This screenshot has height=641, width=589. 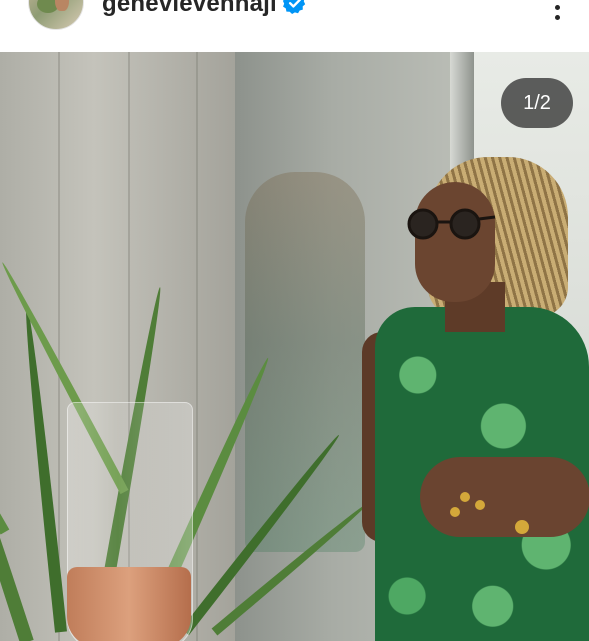 What do you see at coordinates (129, 604) in the screenshot?
I see `rose-wine` at bounding box center [129, 604].